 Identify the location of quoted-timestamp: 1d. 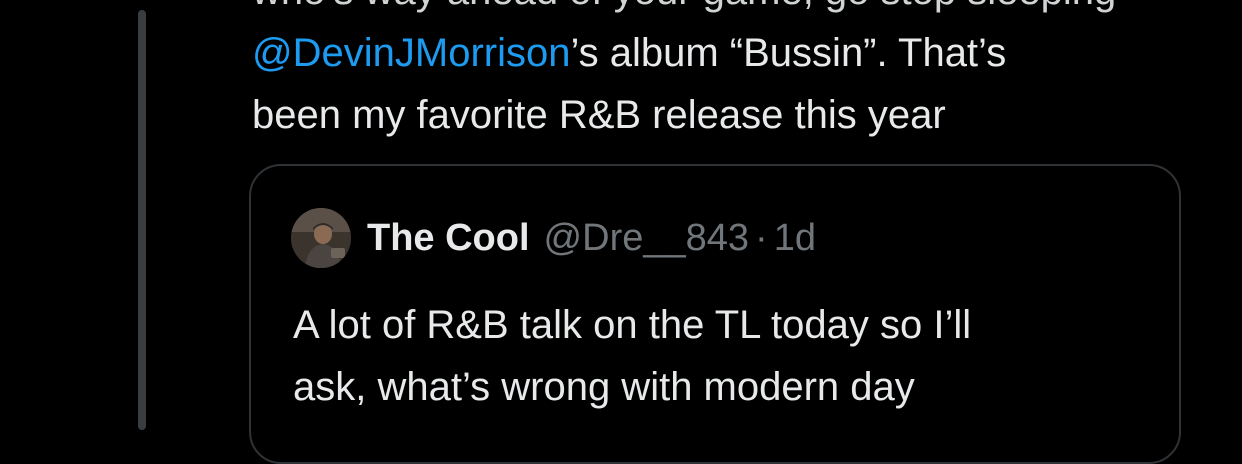
(795, 238).